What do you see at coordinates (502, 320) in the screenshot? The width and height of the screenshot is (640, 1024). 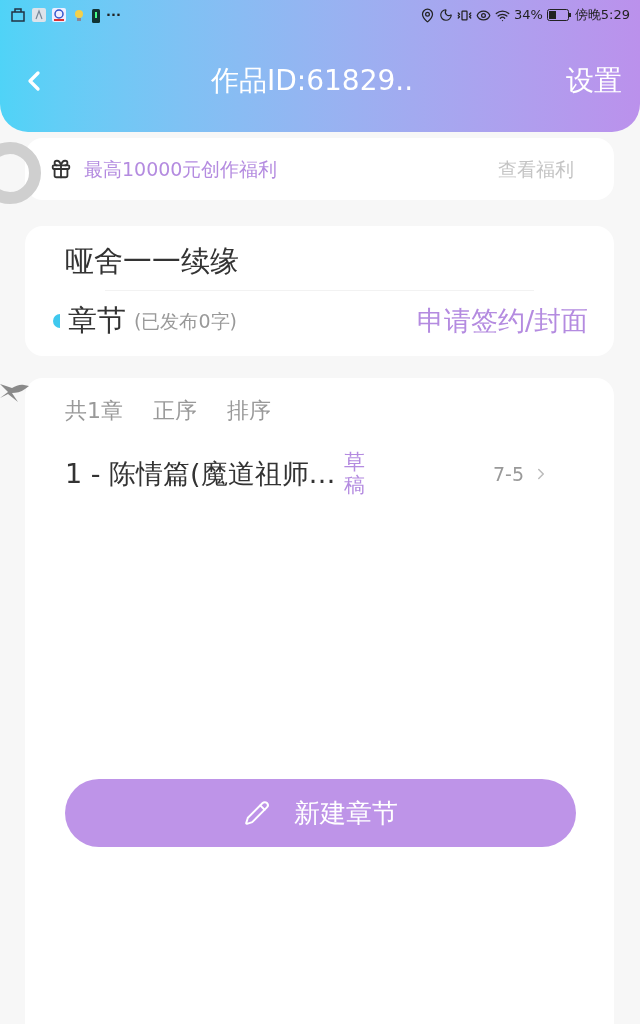 I see `apply-contract-link: 申请签约/封面` at bounding box center [502, 320].